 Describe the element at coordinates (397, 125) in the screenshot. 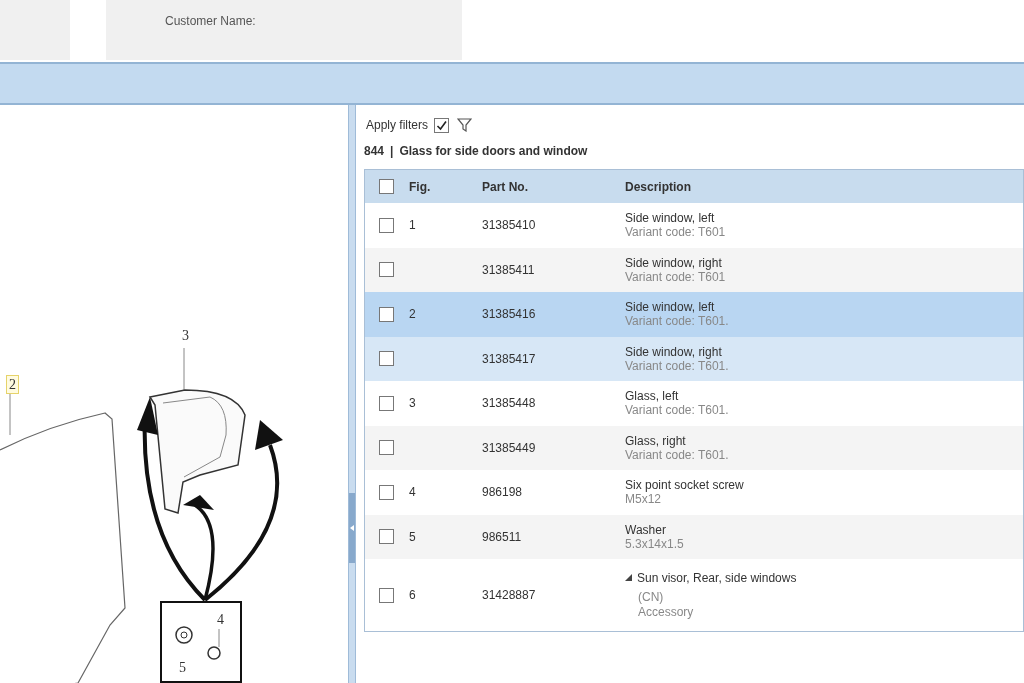

I see `apply-filters-label: Apply filters` at that location.